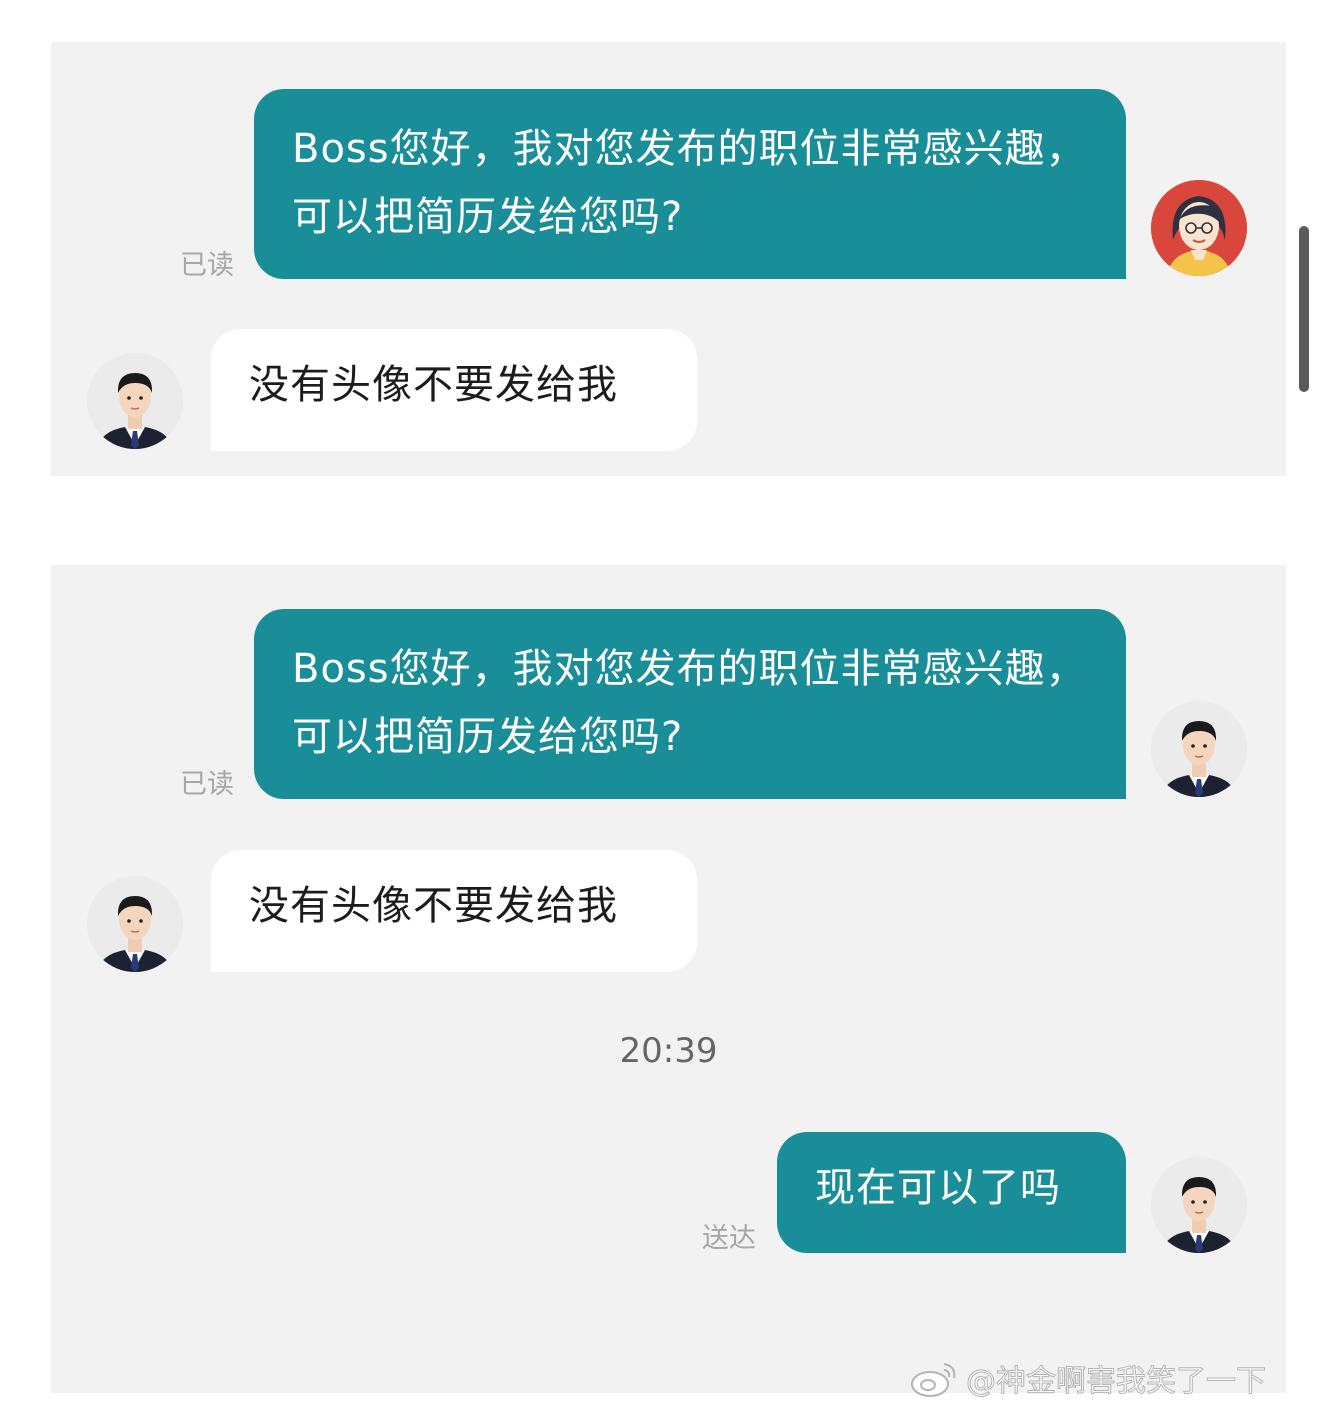  I want to click on cartoon-woman-avatar-icon, so click(1199, 228).